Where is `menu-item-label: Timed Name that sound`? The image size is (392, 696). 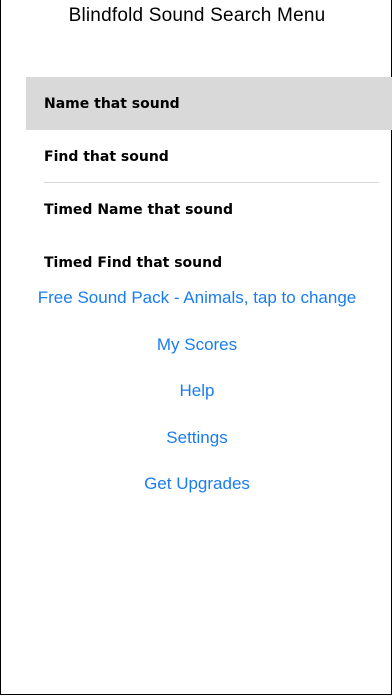
menu-item-label: Timed Name that sound is located at coordinates (139, 209).